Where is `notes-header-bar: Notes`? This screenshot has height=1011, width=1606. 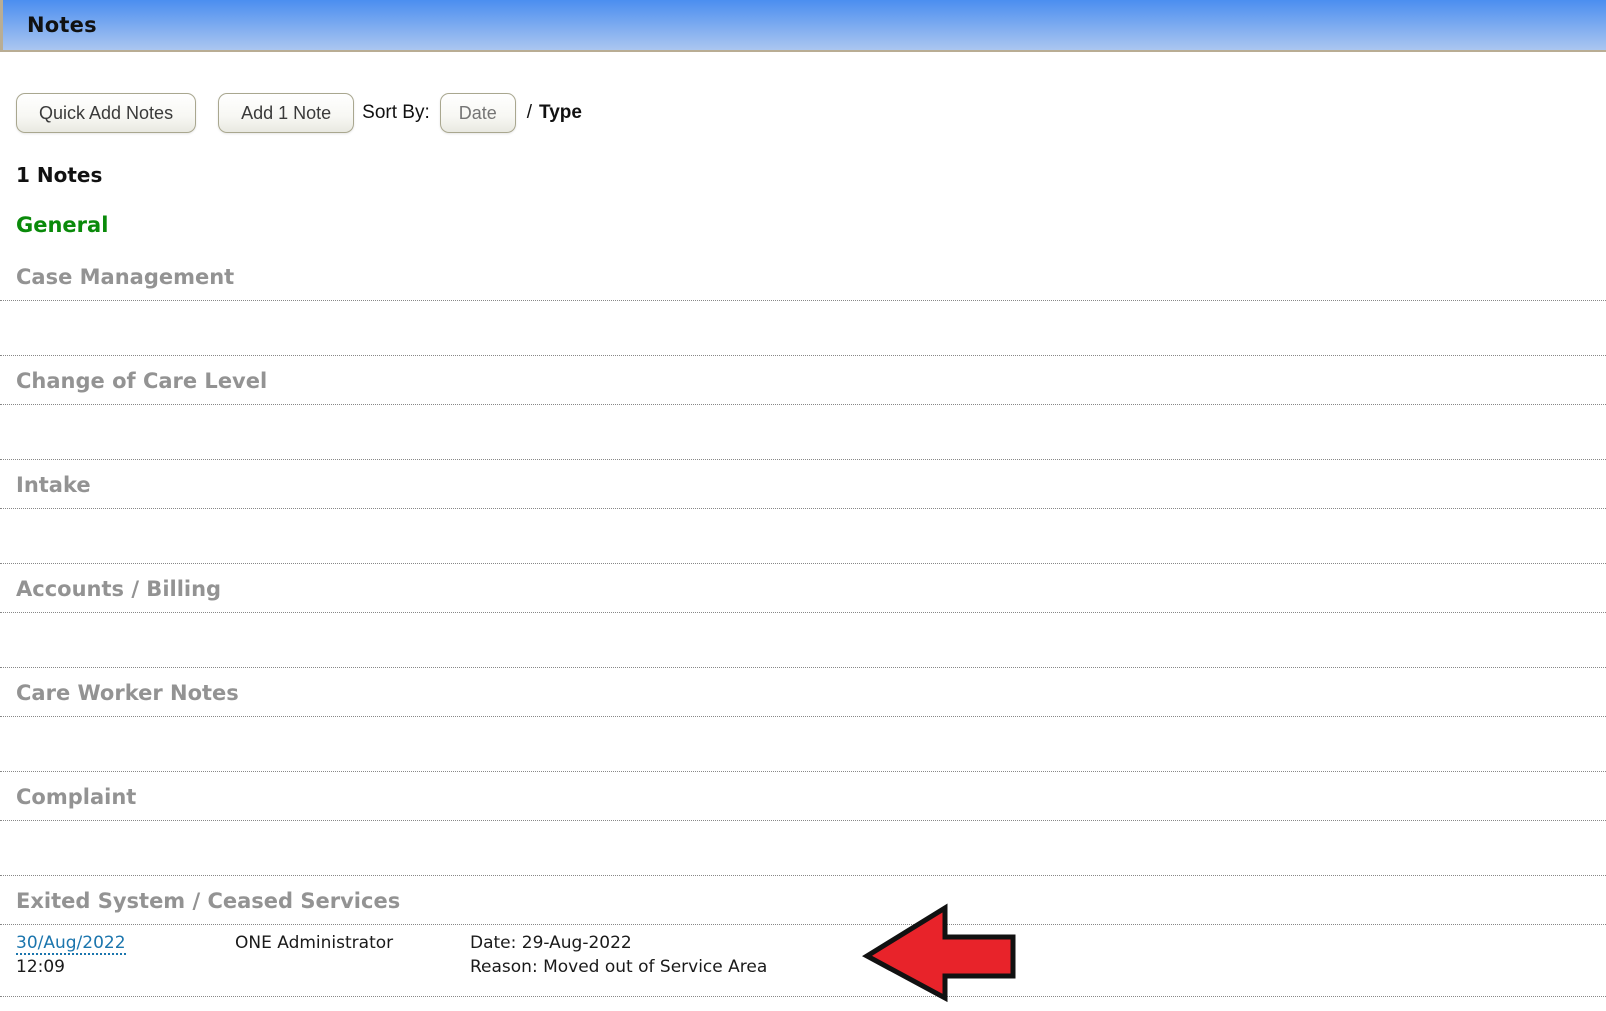
notes-header-bar: Notes is located at coordinates (803, 26).